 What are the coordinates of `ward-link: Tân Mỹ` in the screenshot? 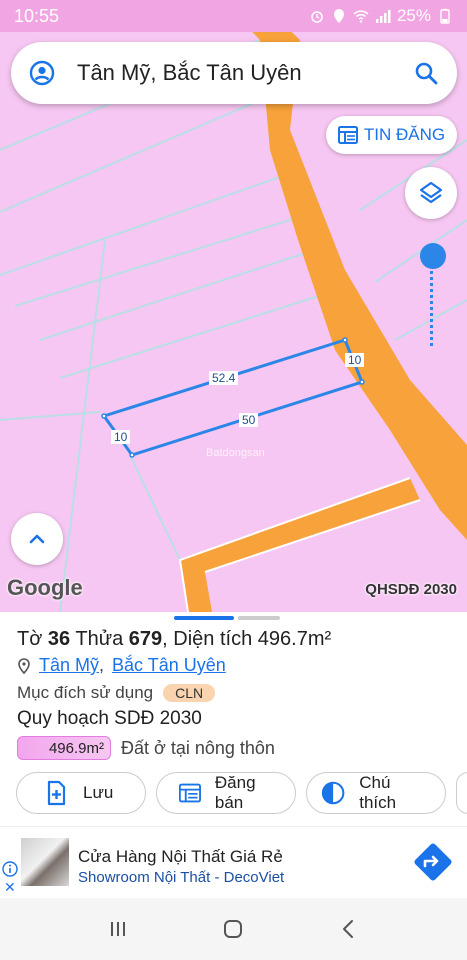 It's located at (69, 665).